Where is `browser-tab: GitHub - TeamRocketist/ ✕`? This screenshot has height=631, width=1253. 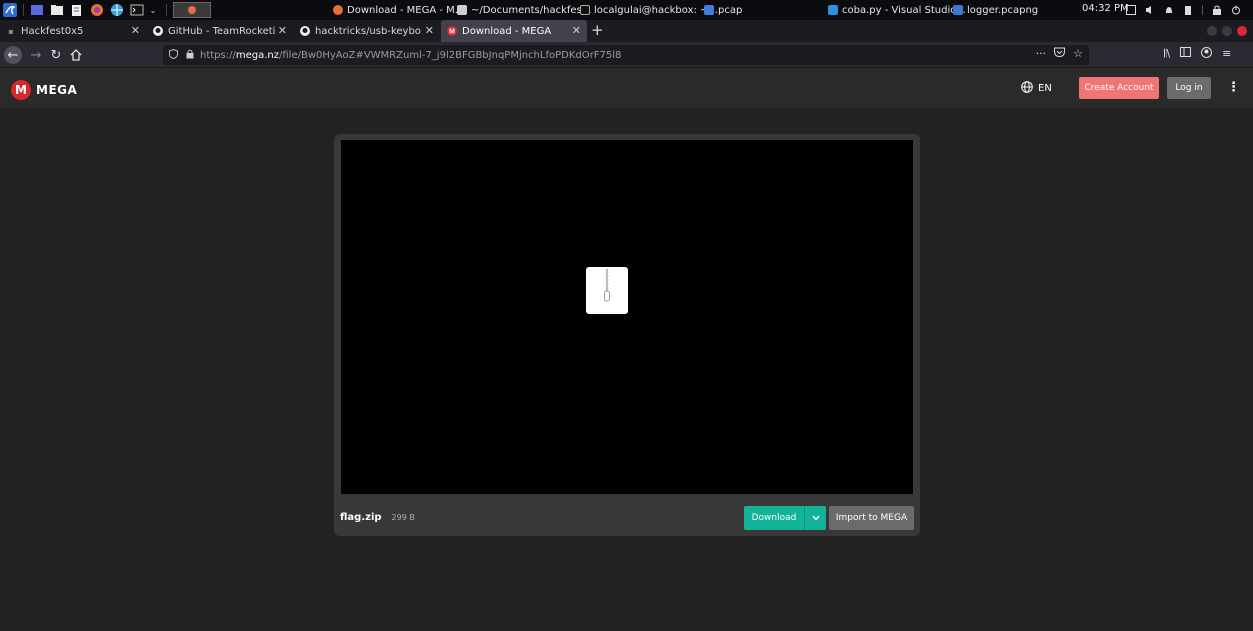 browser-tab: GitHub - TeamRocketist/ ✕ is located at coordinates (220, 31).